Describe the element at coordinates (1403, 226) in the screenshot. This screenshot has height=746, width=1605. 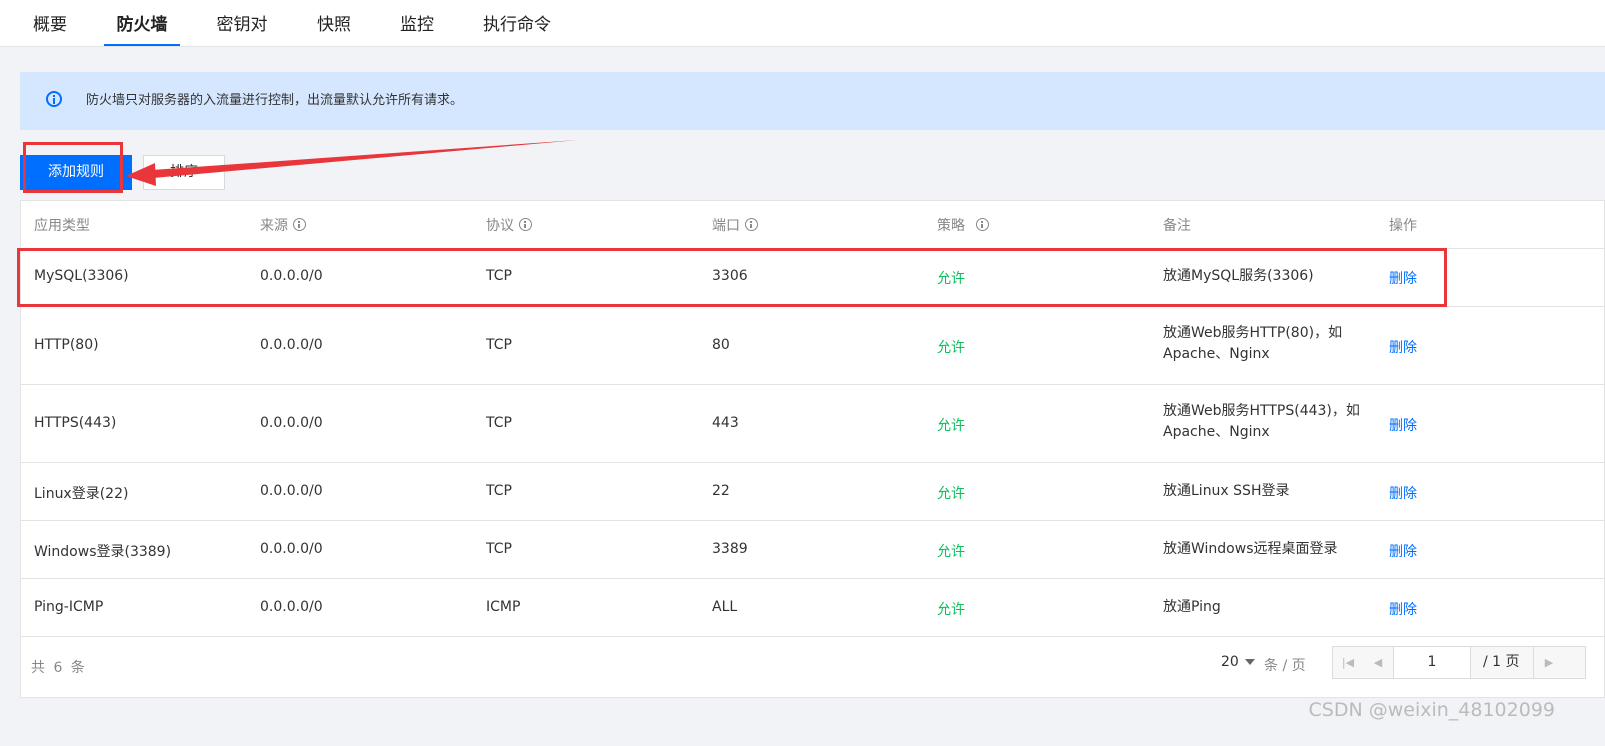
I see `header-action: 操作` at that location.